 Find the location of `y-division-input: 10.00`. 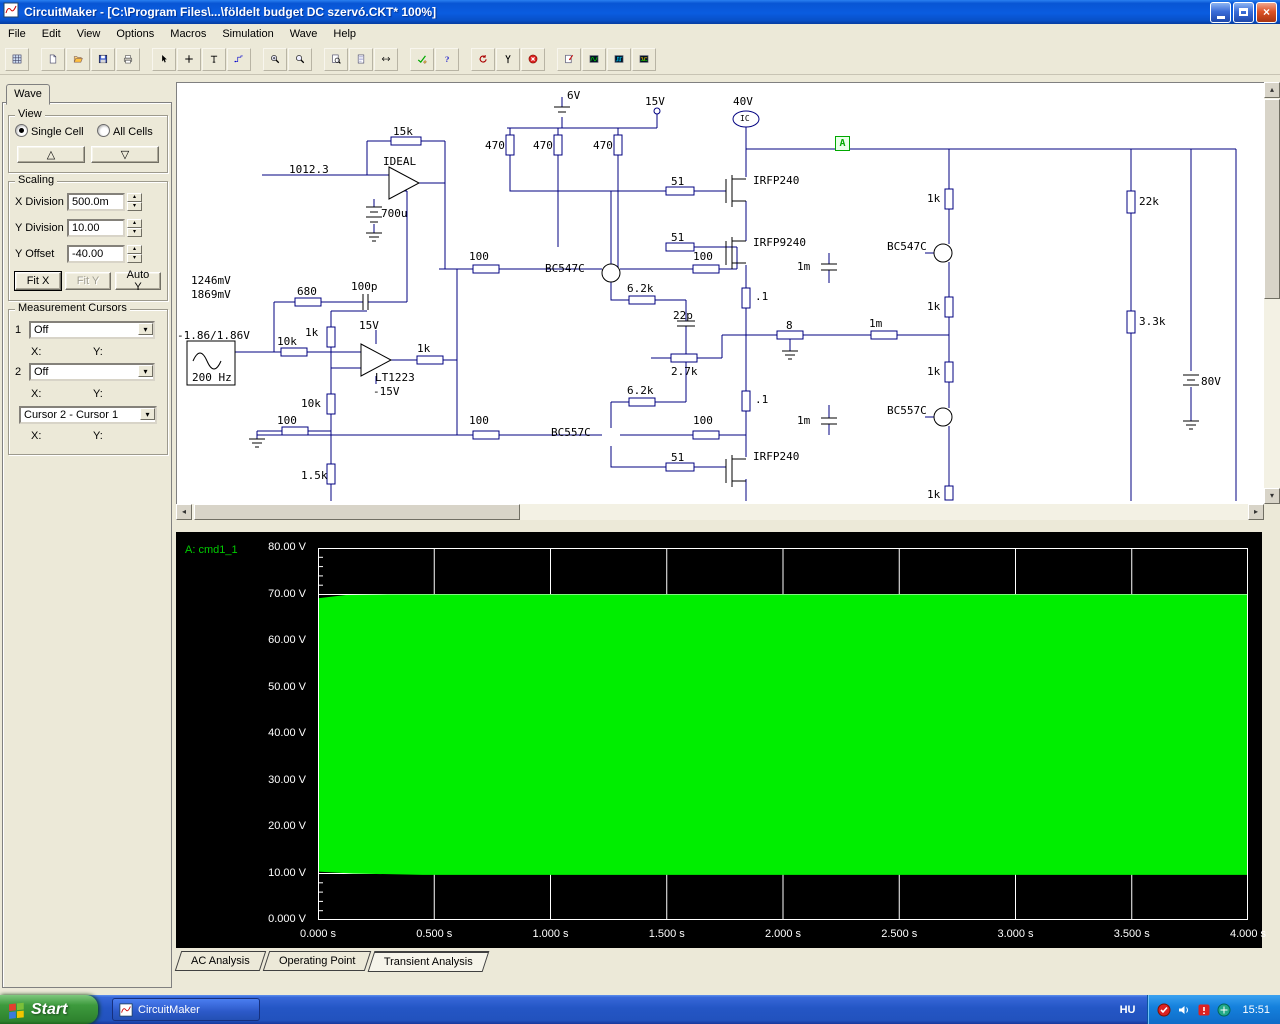

y-division-input: 10.00 is located at coordinates (96, 228).